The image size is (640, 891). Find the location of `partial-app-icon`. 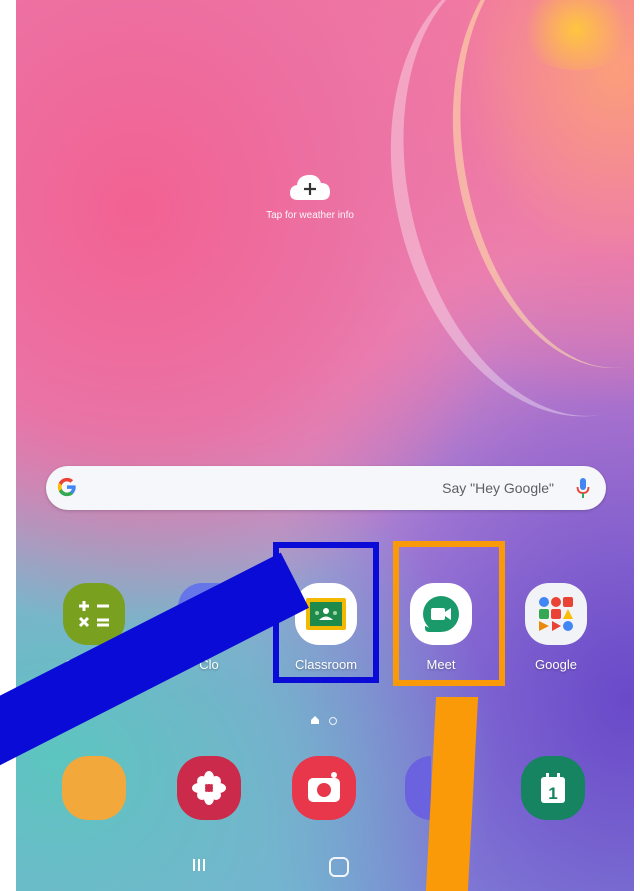

partial-app-icon is located at coordinates (94, 788).